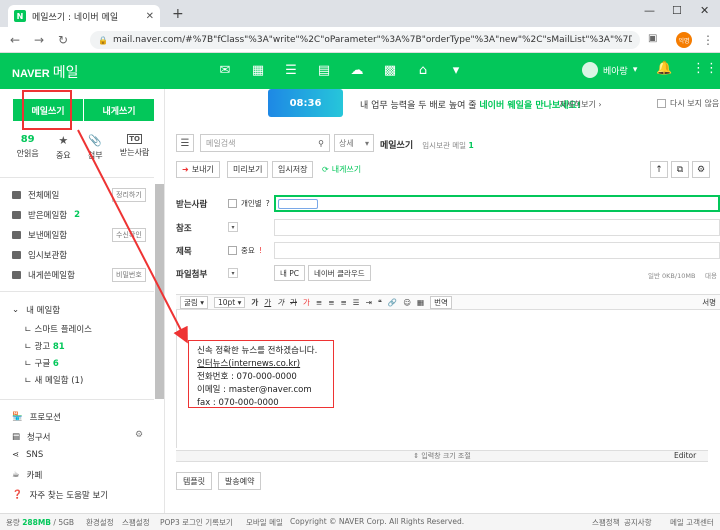 The height and width of the screenshot is (530, 720). I want to click on footer-link: 모바일 메일, so click(264, 522).